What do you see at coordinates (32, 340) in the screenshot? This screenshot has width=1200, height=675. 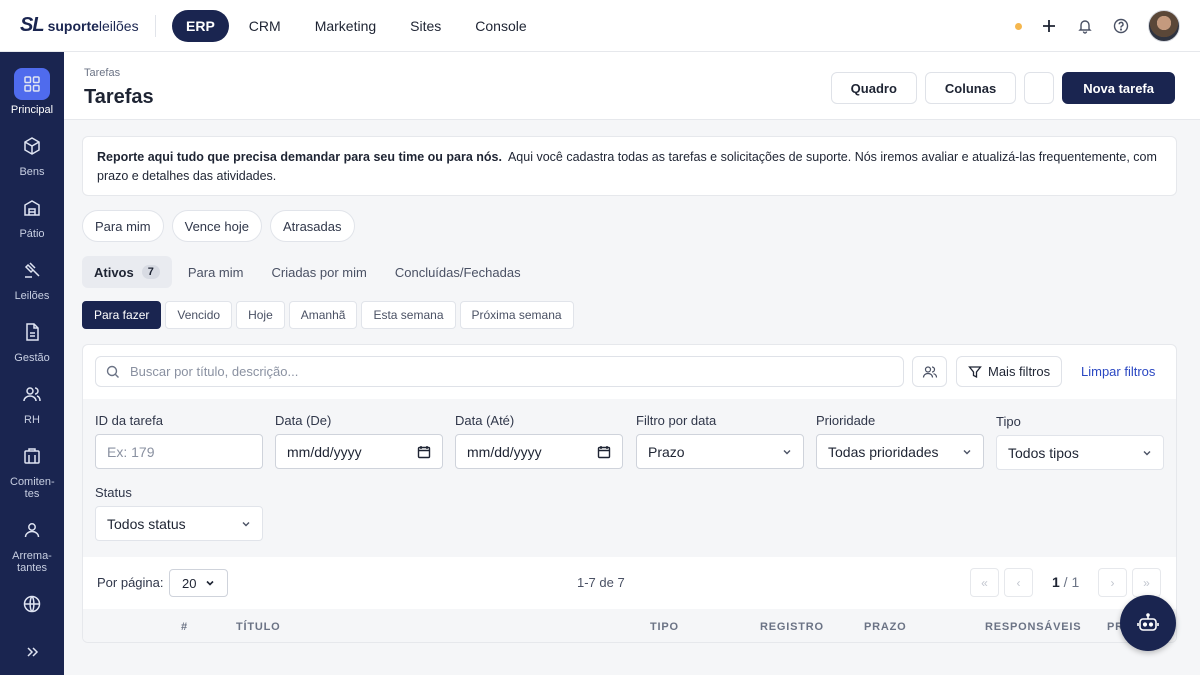 I see `sidebar-item-gestao: Gestão` at bounding box center [32, 340].